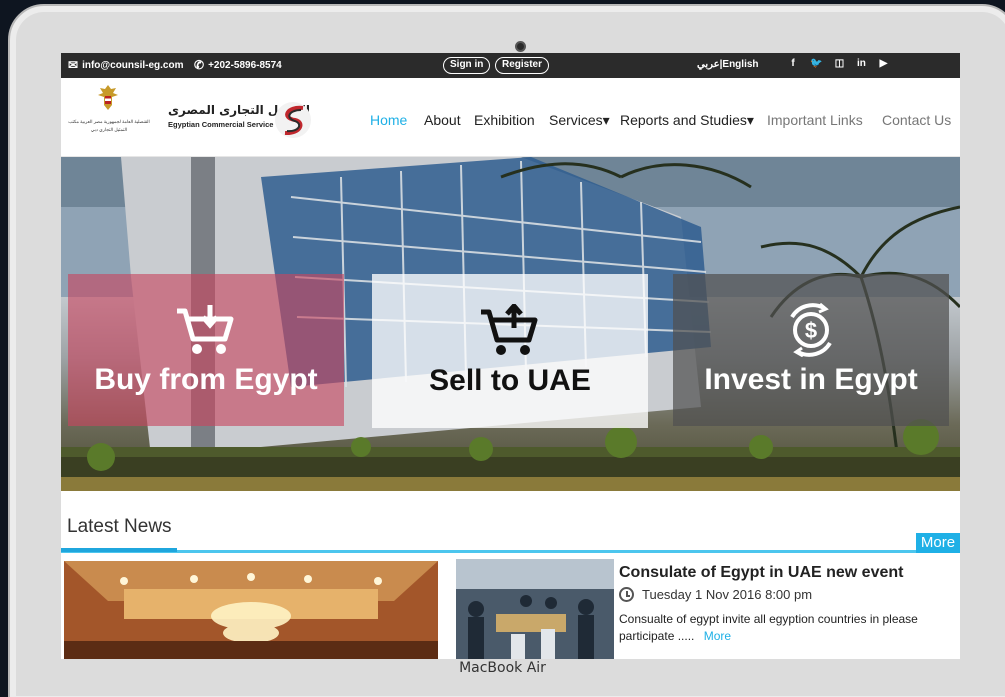  What do you see at coordinates (717, 636) in the screenshot?
I see `news-item-more-link: More` at bounding box center [717, 636].